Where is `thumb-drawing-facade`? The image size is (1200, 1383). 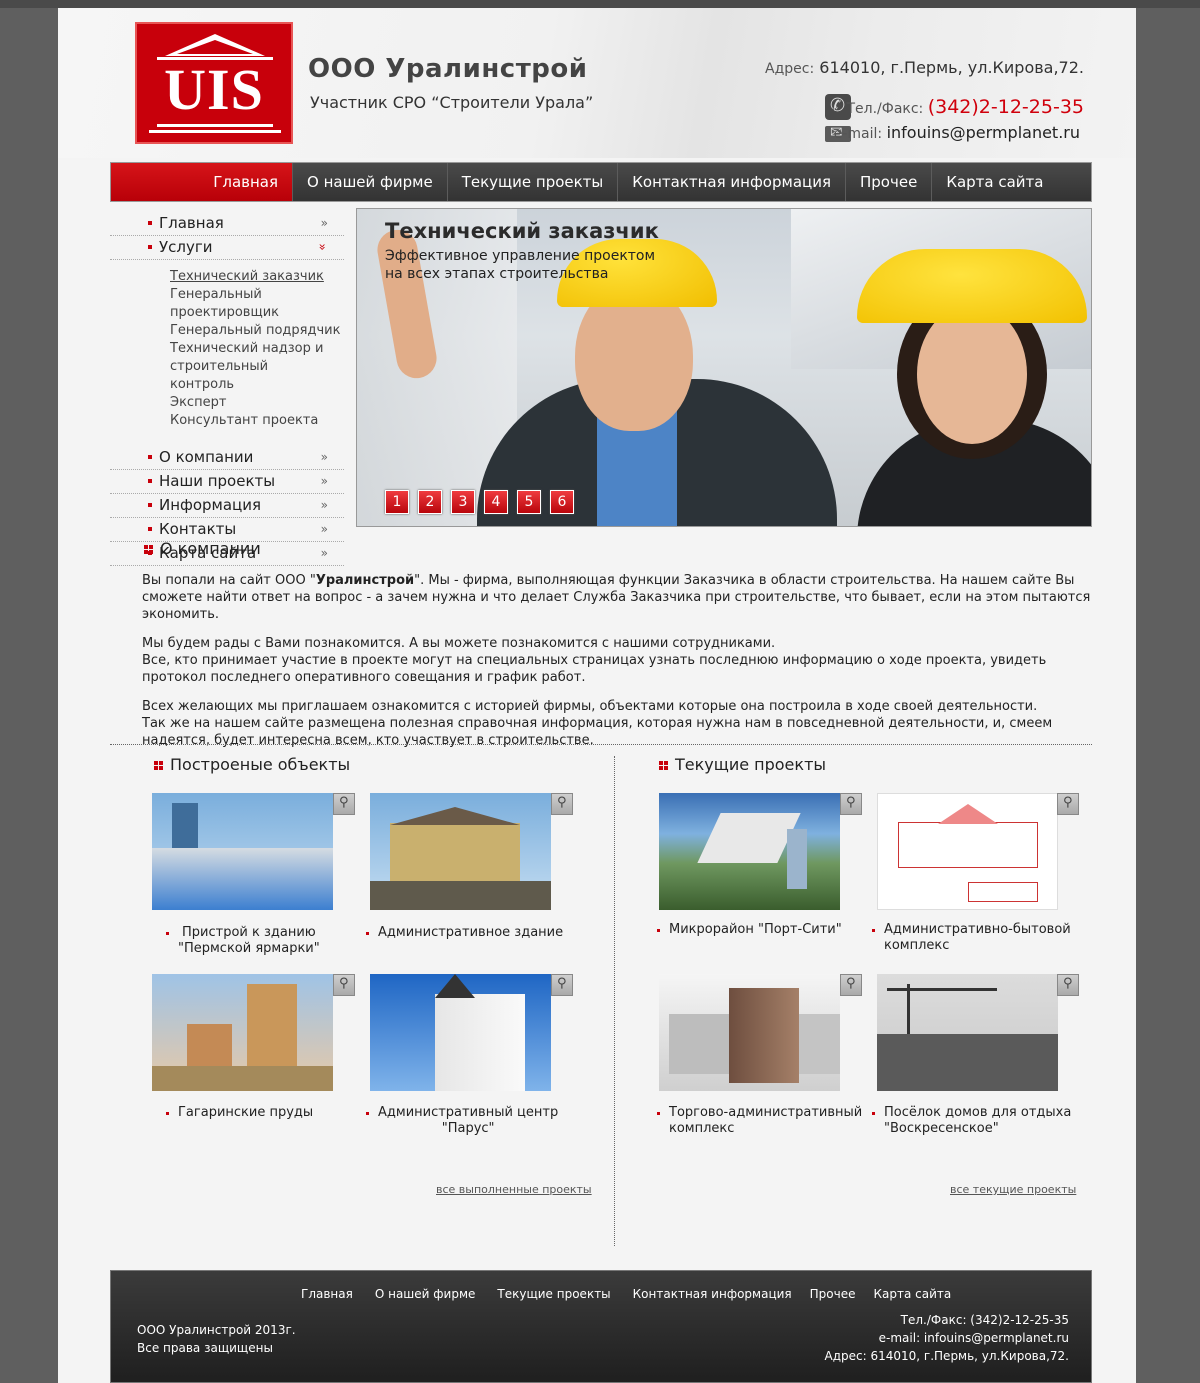
thumb-drawing-facade is located at coordinates (968, 845).